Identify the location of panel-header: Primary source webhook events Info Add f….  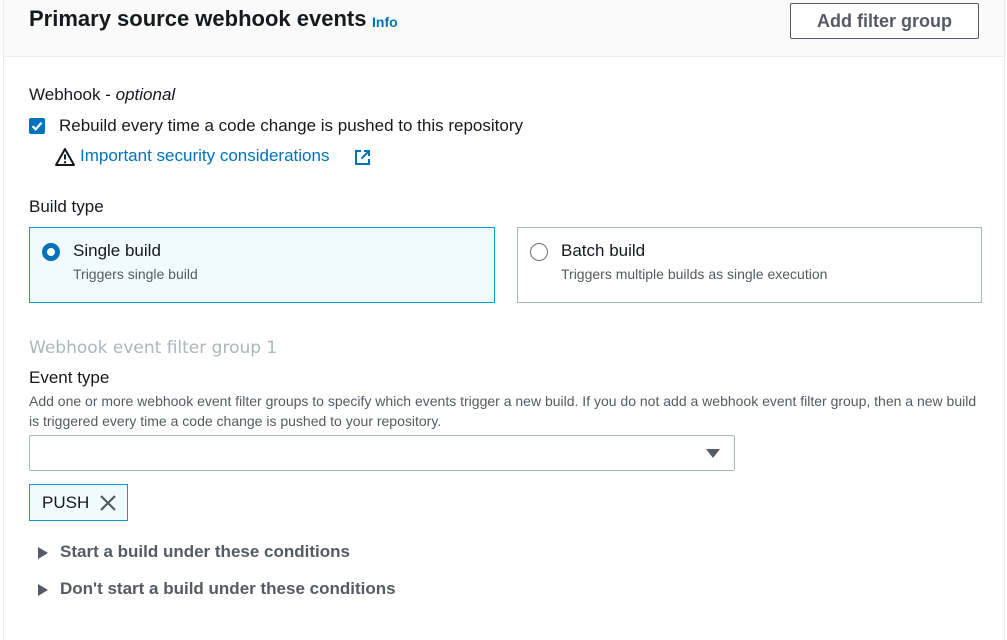
(504, 28).